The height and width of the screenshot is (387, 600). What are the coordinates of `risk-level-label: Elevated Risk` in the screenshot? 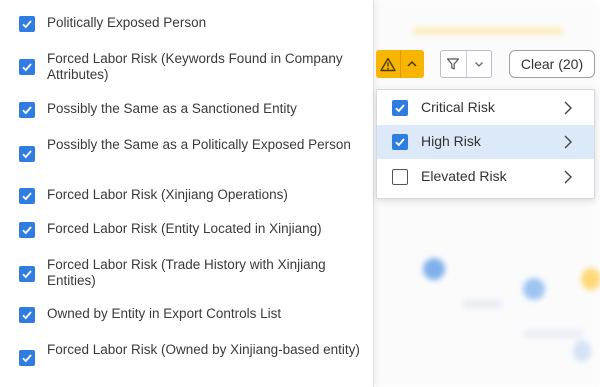 It's located at (464, 176).